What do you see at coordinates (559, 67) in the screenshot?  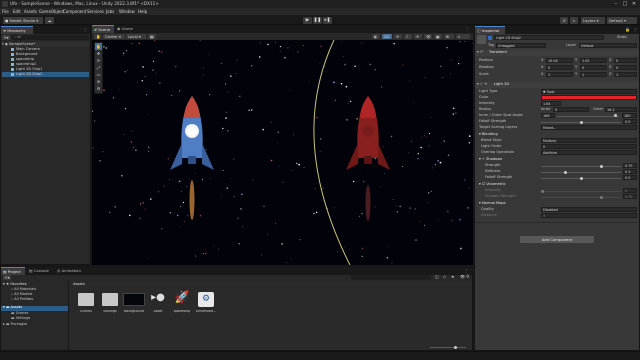 I see `transform-x-input: 0` at bounding box center [559, 67].